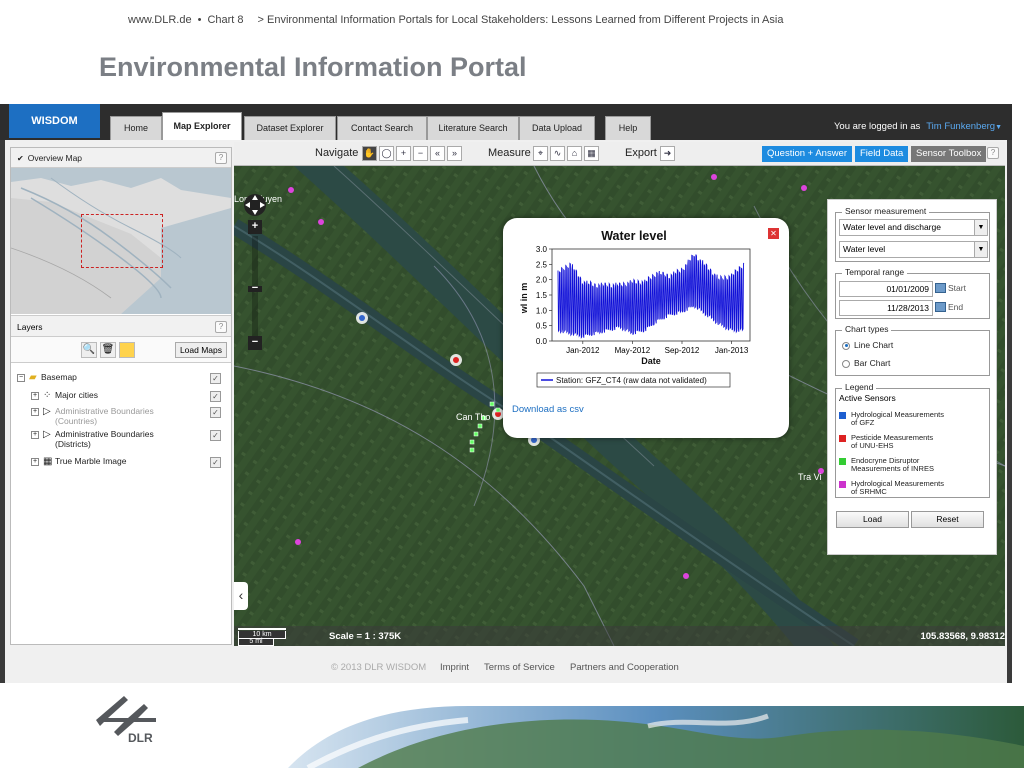 The width and height of the screenshot is (1024, 768). Describe the element at coordinates (846, 363) in the screenshot. I see `radio-unselected` at that location.